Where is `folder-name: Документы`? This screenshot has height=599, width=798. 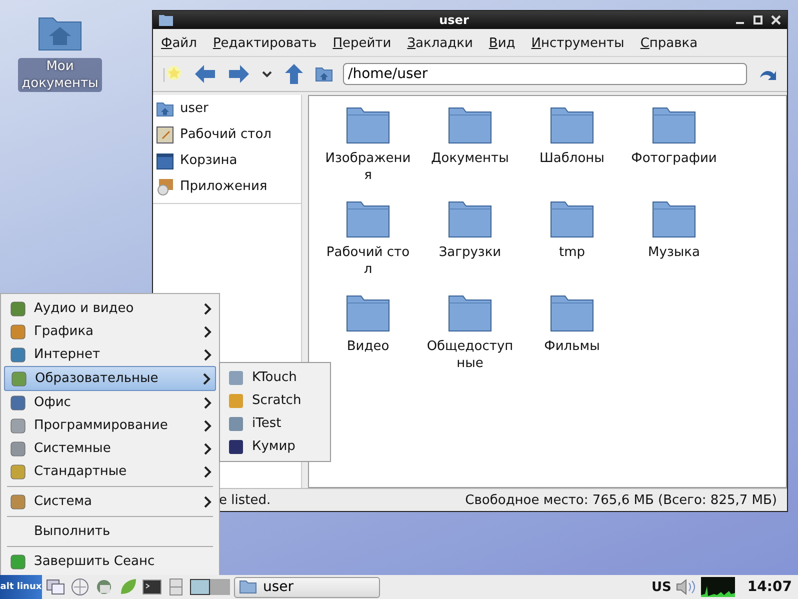
folder-name: Документы is located at coordinates (470, 158).